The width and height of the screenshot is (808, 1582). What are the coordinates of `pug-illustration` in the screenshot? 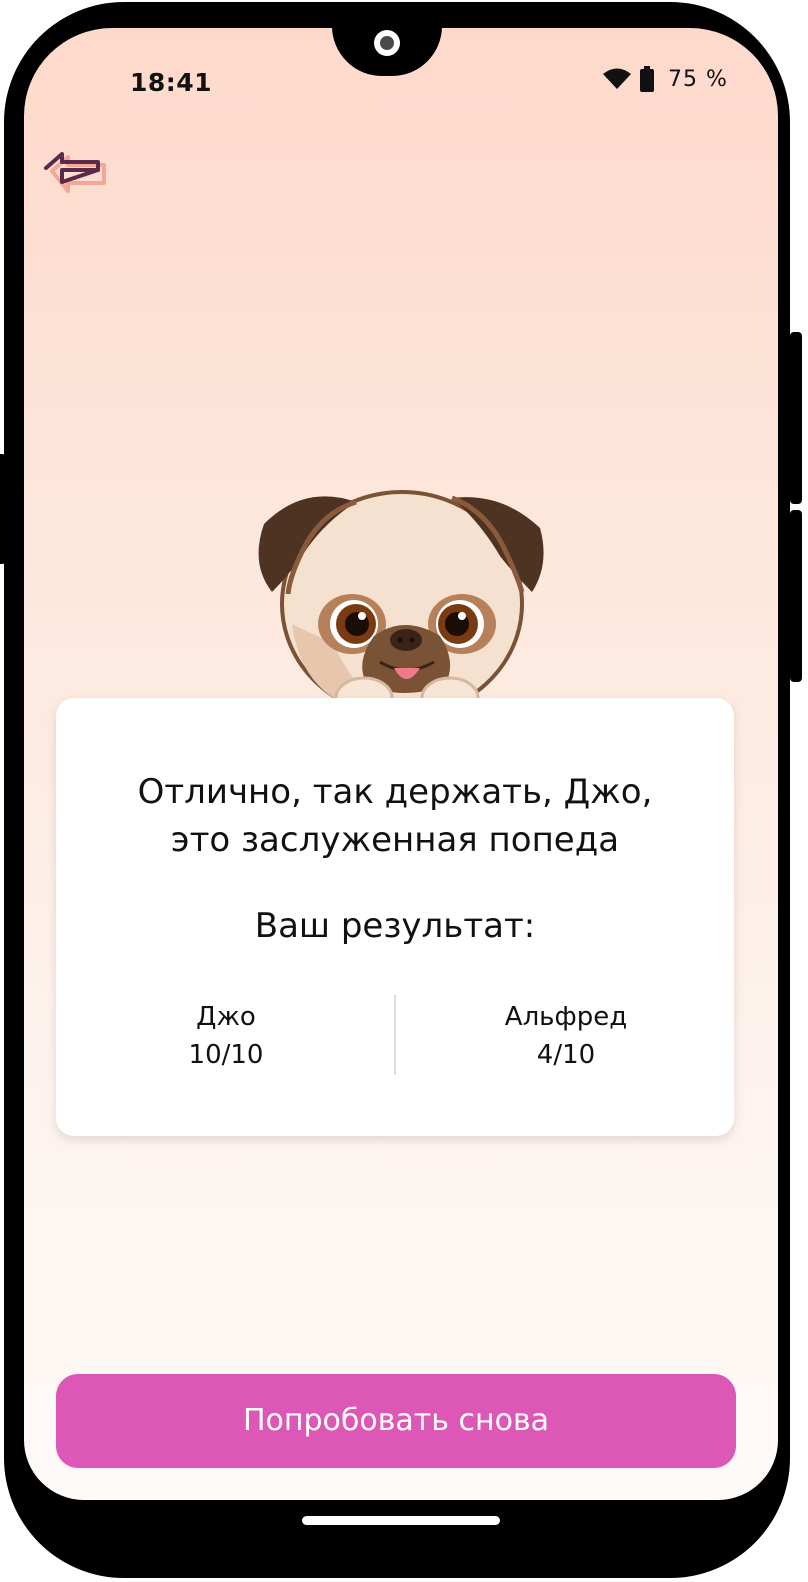 It's located at (401, 605).